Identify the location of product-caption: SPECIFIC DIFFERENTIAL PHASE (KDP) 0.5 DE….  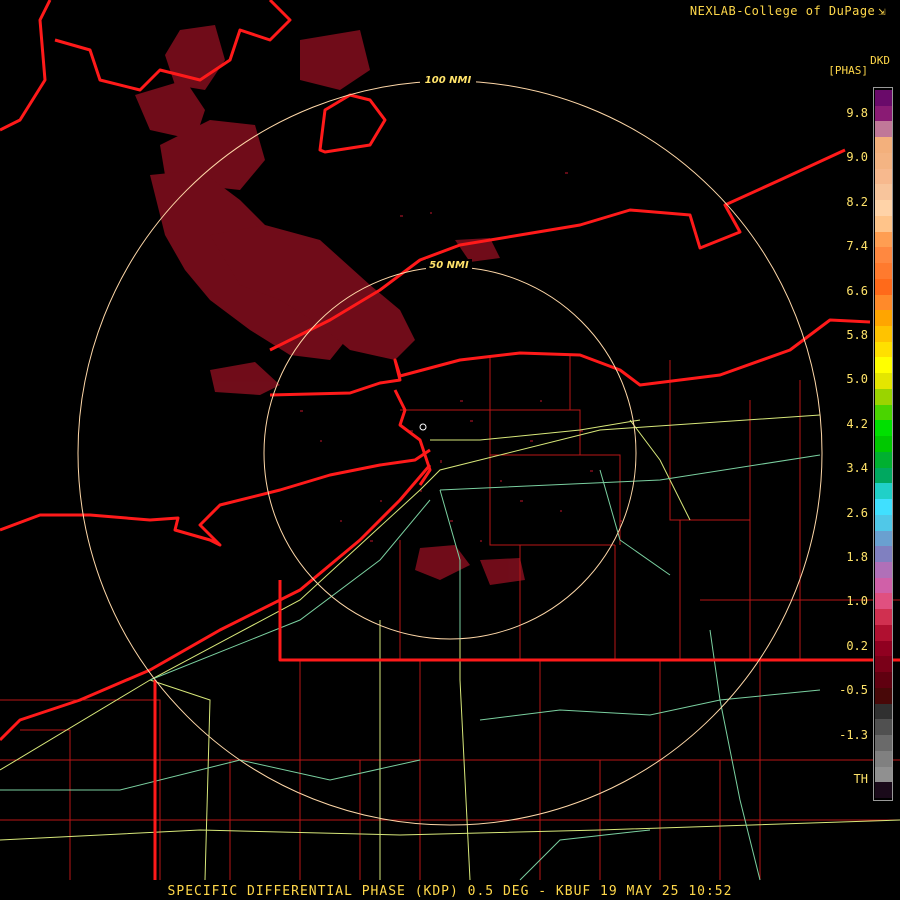
(450, 891).